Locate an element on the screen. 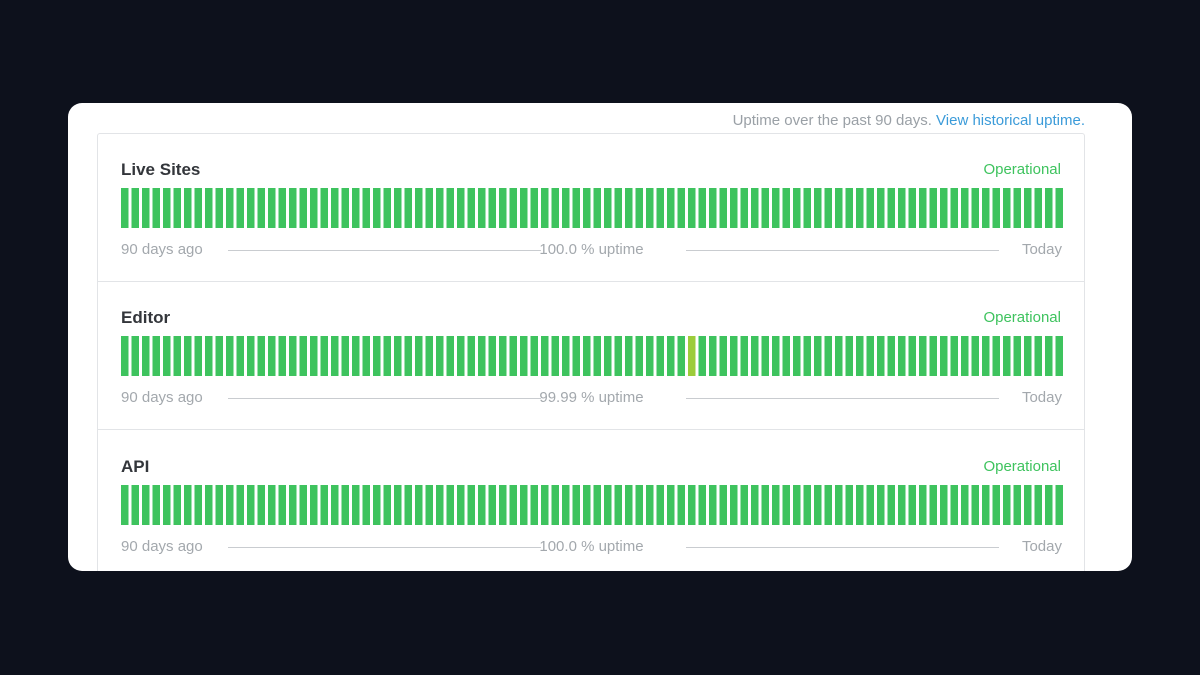 Image resolution: width=1200 pixels, height=675 pixels. view-historical-uptime-link: View historical uptime. is located at coordinates (1010, 120).